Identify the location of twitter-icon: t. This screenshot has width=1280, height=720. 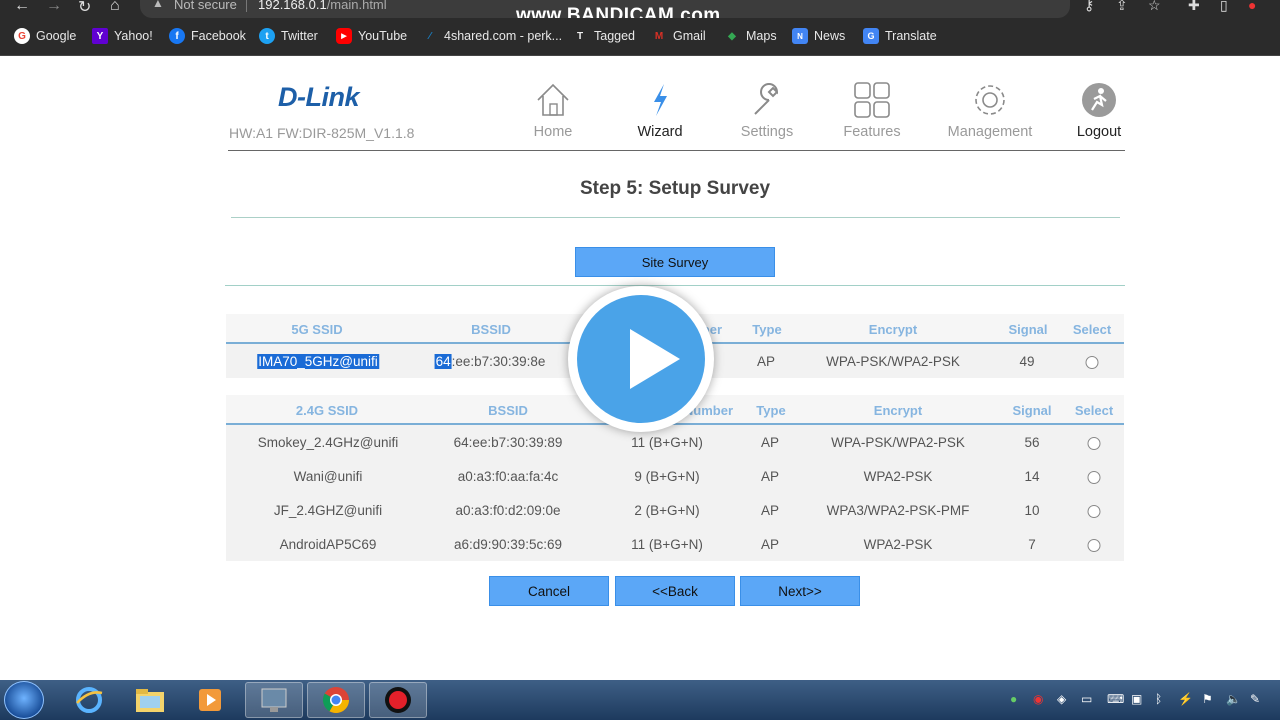
(267, 36).